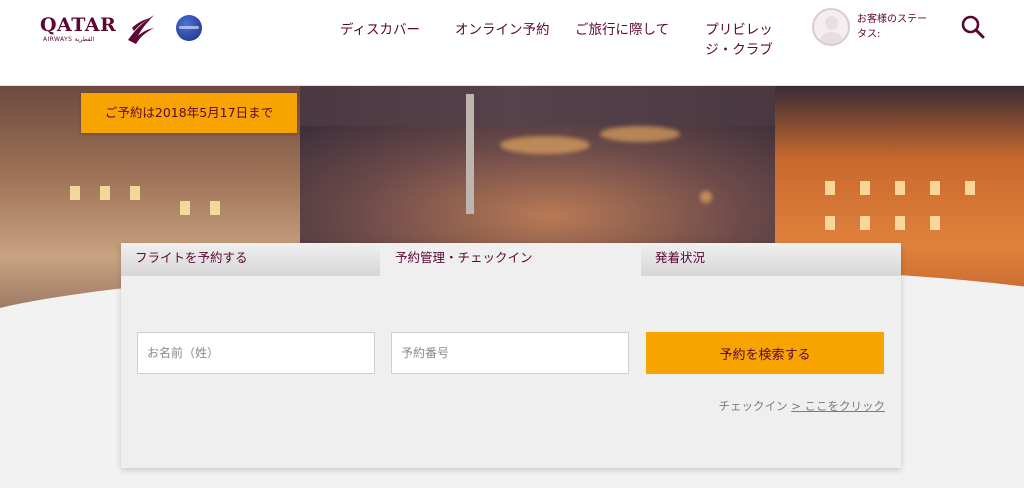 This screenshot has width=1024, height=488. I want to click on promo-banner: ご予約は2018年5月17日まで, so click(189, 113).